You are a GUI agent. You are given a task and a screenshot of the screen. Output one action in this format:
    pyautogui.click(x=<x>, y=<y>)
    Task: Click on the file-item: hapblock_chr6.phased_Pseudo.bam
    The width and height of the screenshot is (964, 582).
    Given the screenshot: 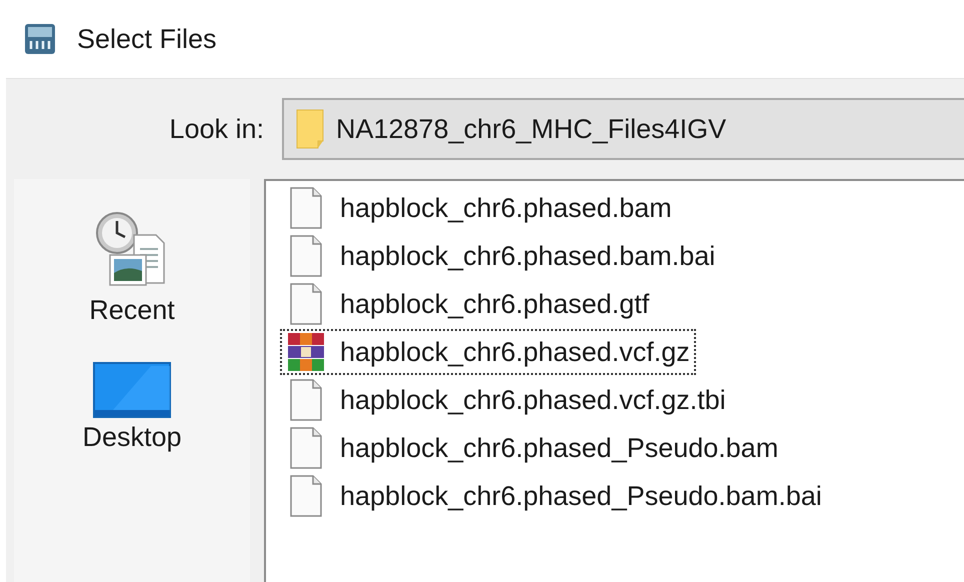 What is the action you would take?
    pyautogui.click(x=532, y=448)
    